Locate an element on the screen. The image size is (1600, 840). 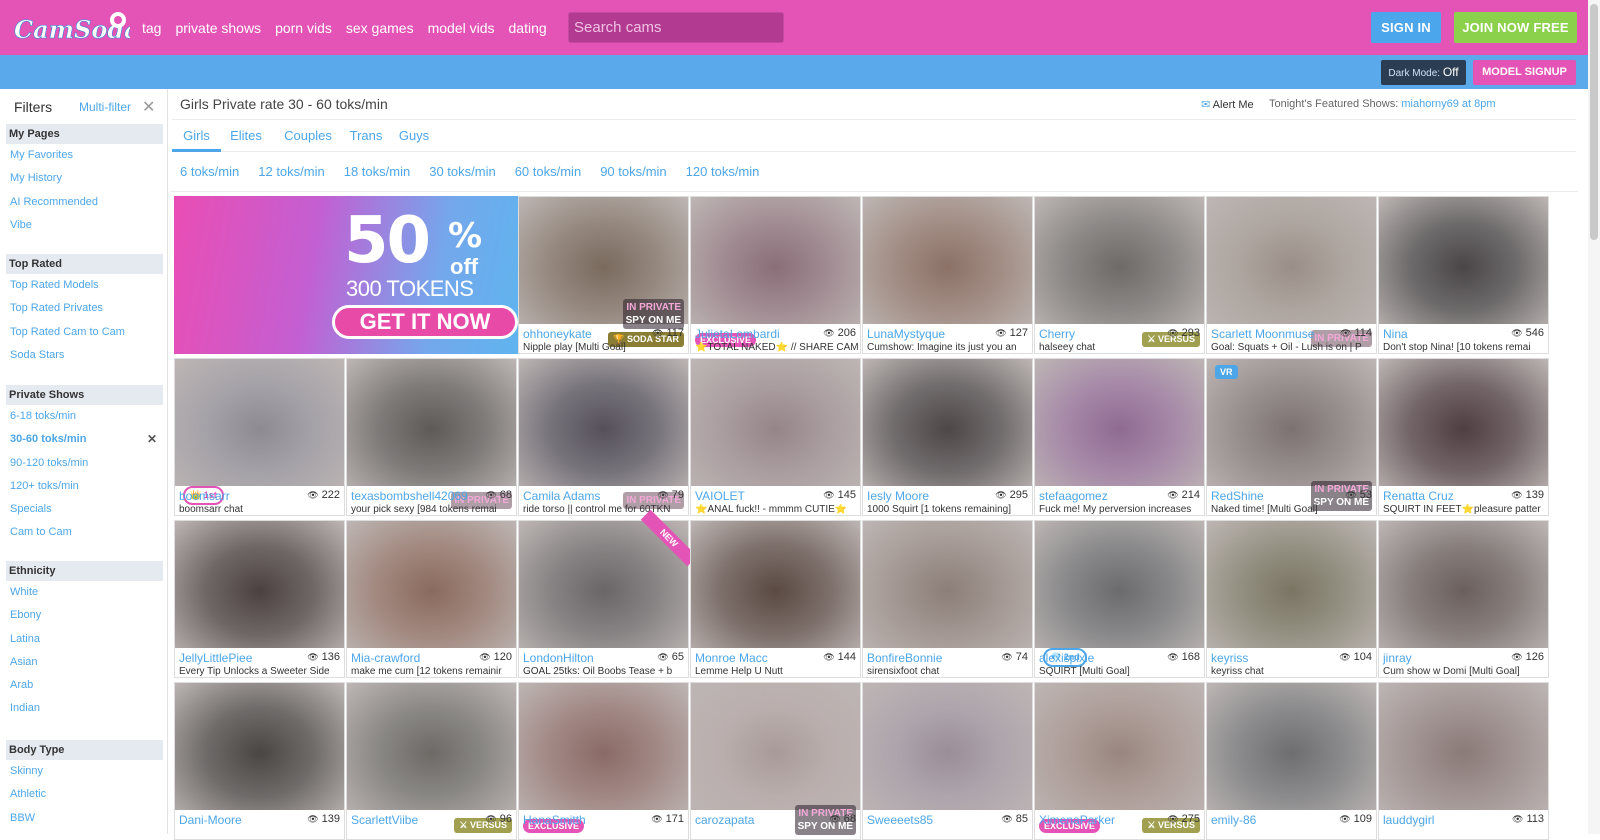
cam-tile: Sweeeets85 👁 85 is located at coordinates (947, 761).